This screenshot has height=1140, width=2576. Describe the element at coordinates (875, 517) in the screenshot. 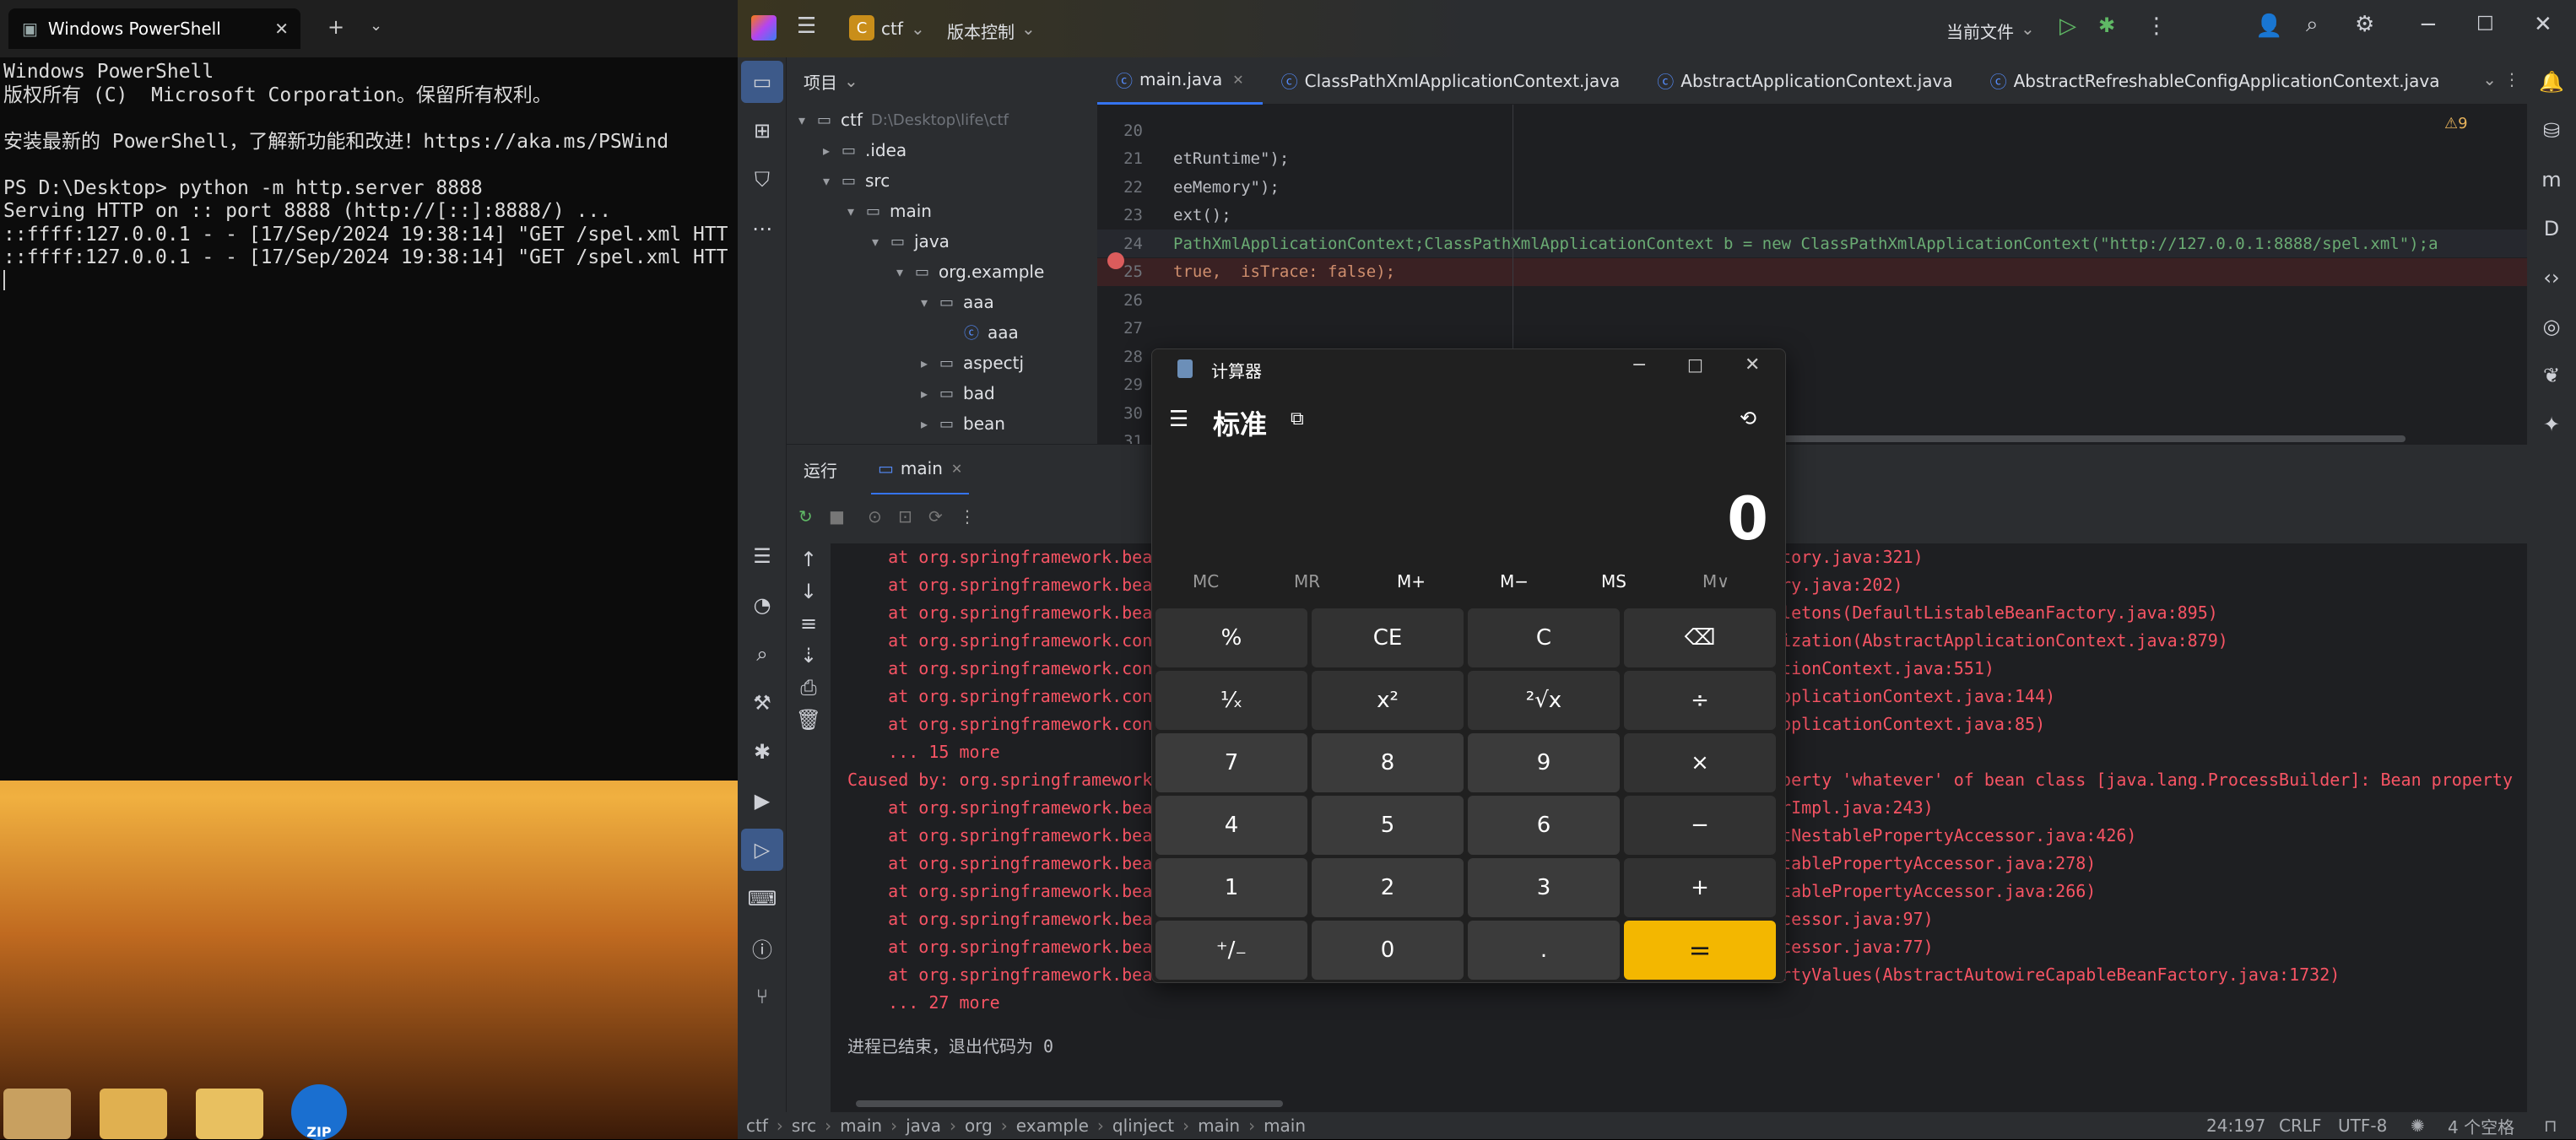

I see `screenshot-icon: ⊙` at that location.